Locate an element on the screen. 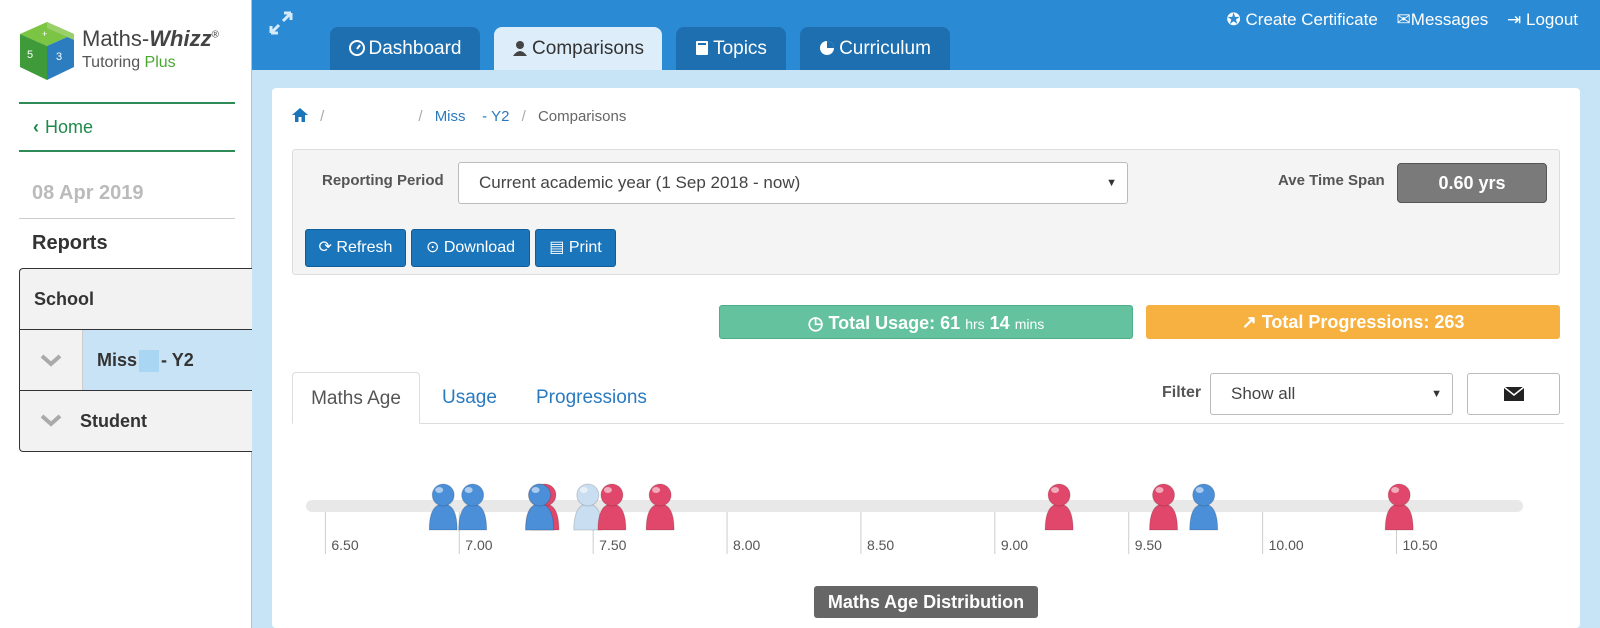  ave-time-span-value: 0.60 yrs is located at coordinates (1472, 183).